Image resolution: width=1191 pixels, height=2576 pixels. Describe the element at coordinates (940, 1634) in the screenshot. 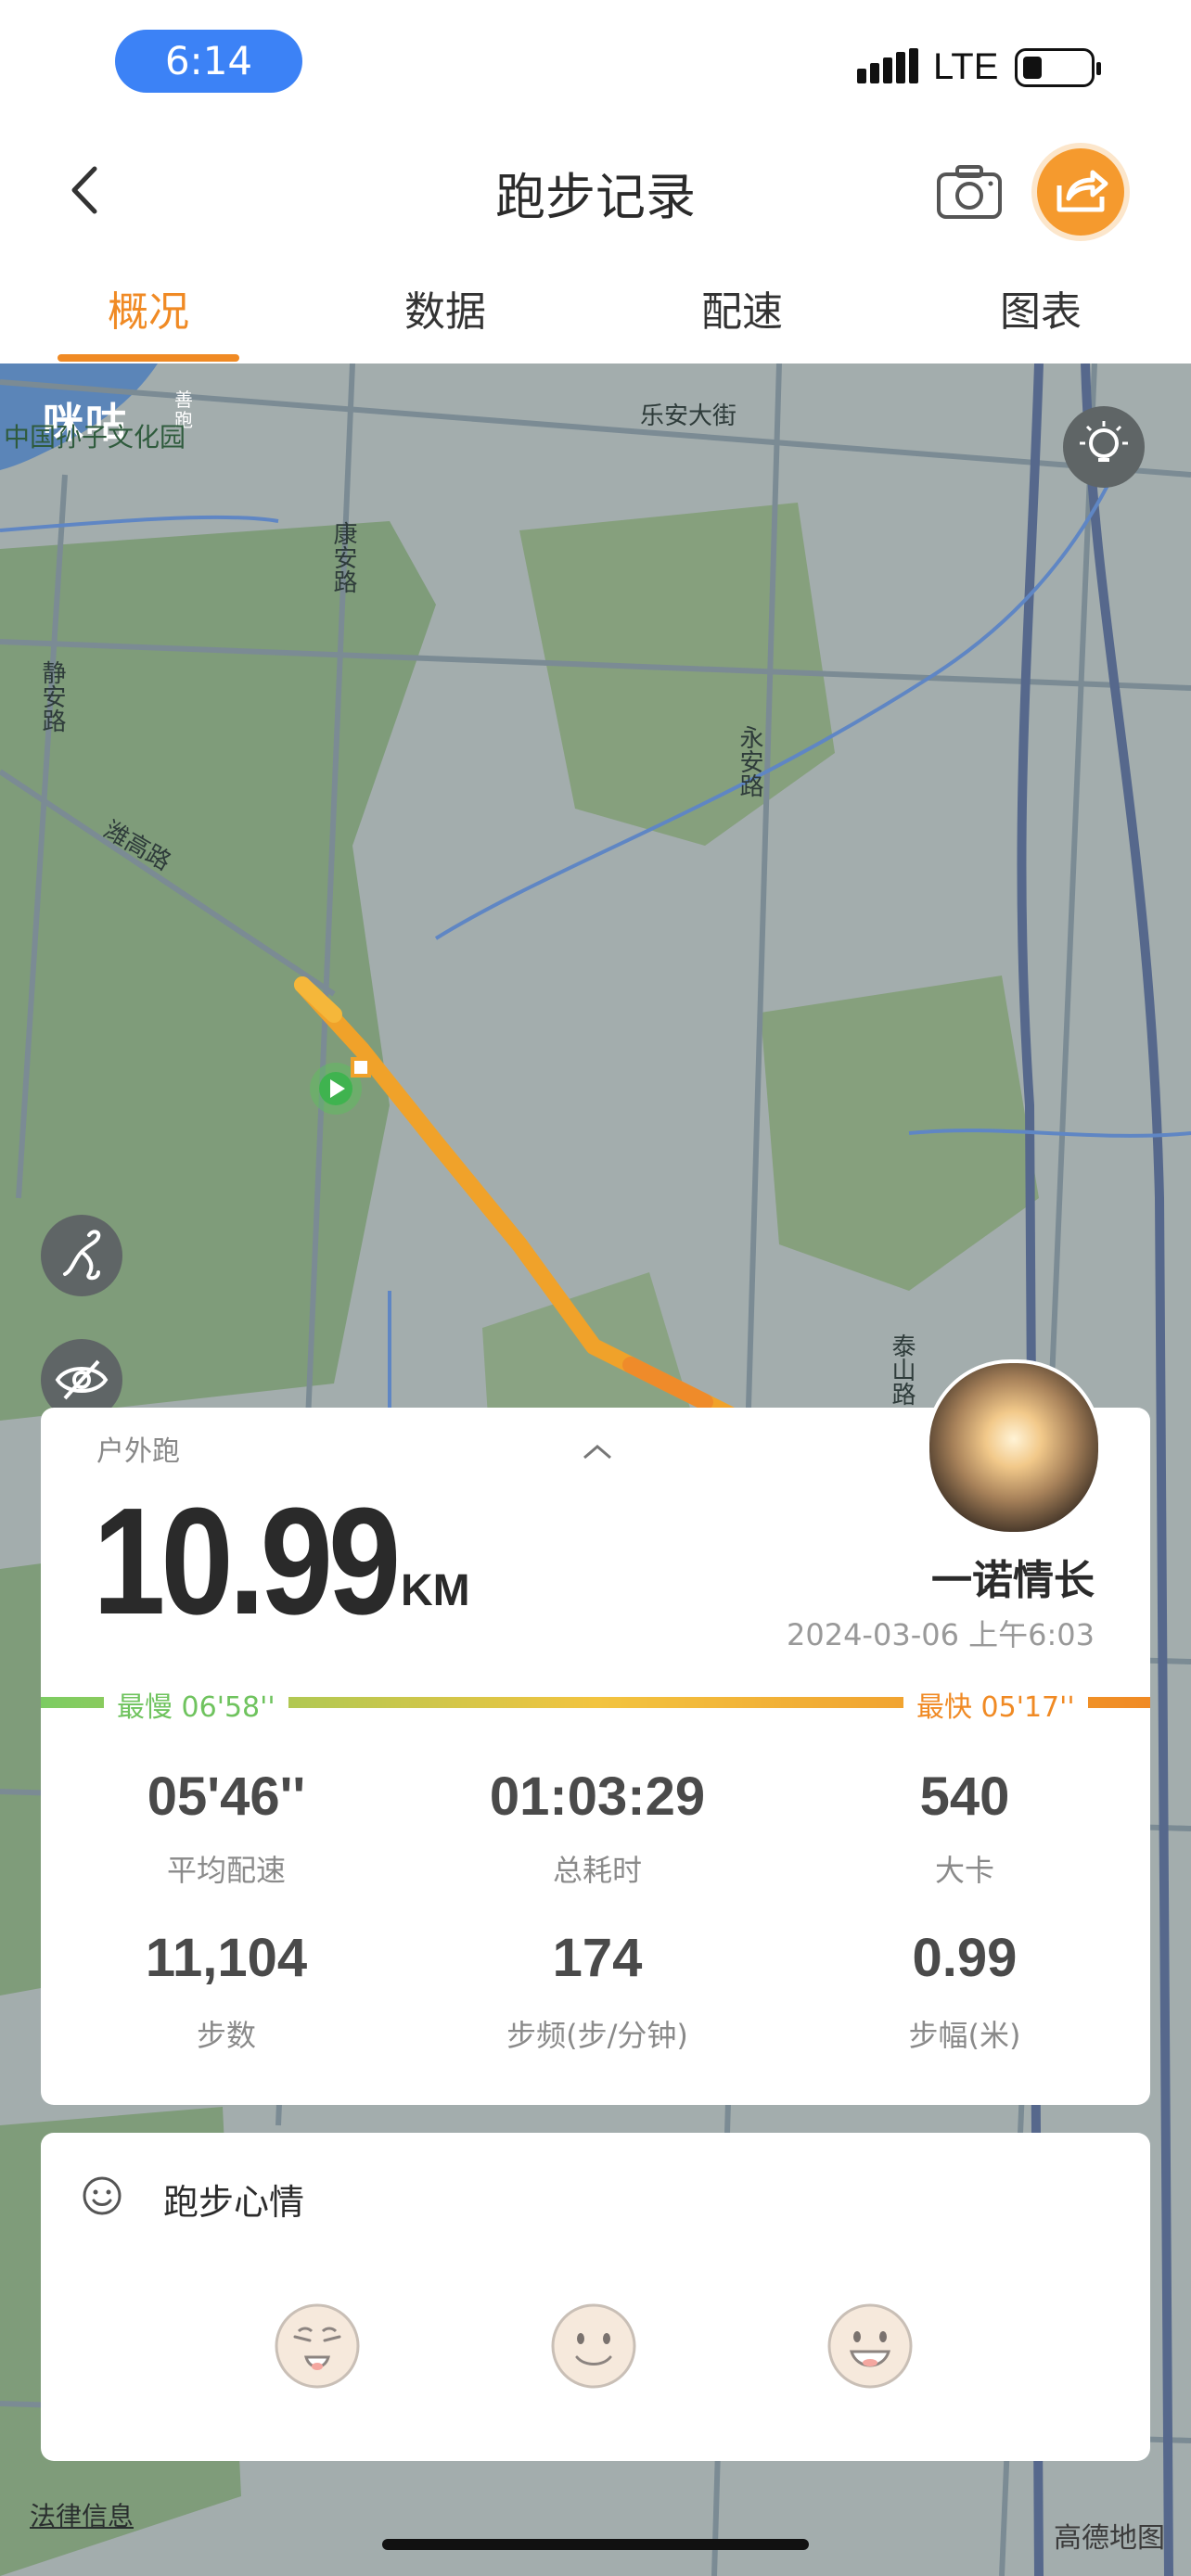

I see `run-datetime: 2024-03-06 上午6:03` at that location.